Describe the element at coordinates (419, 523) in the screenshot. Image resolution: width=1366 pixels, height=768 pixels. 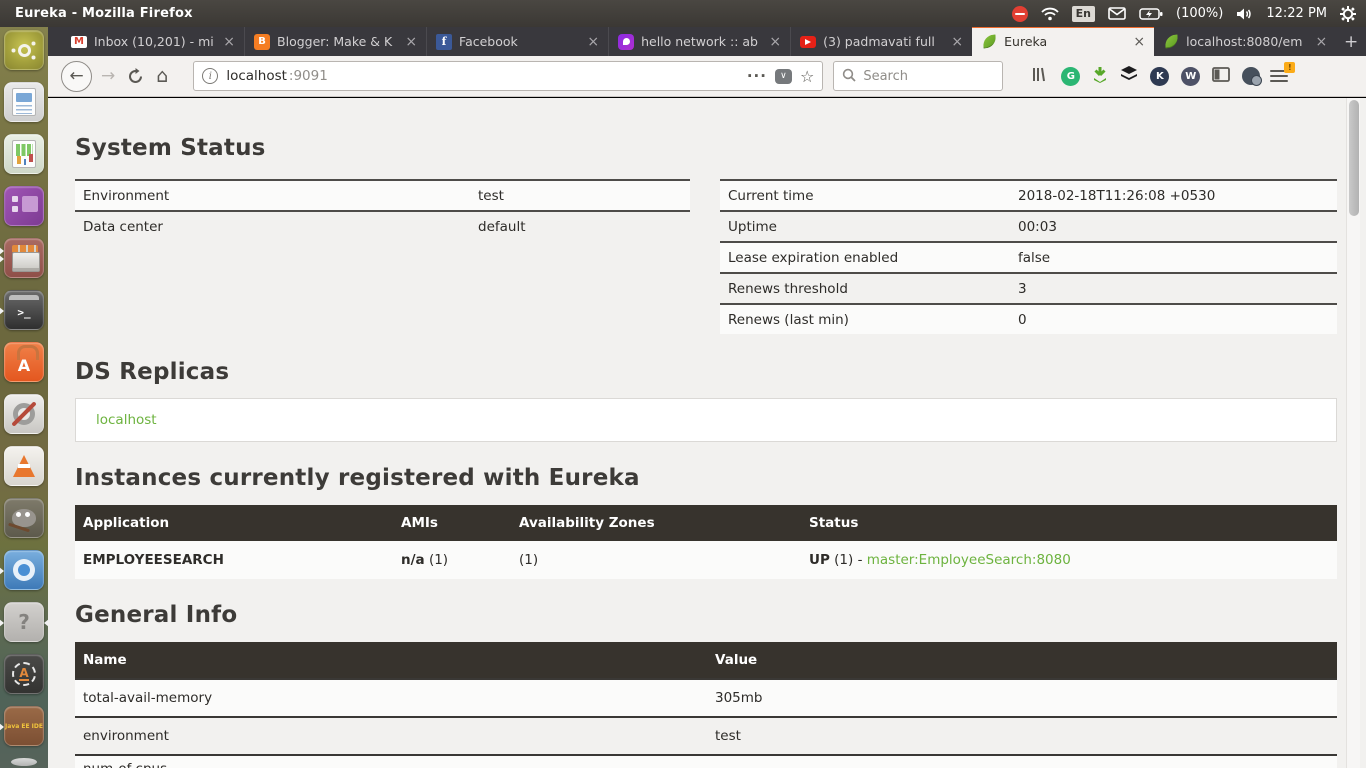
I see `col-amis: AMIs` at that location.